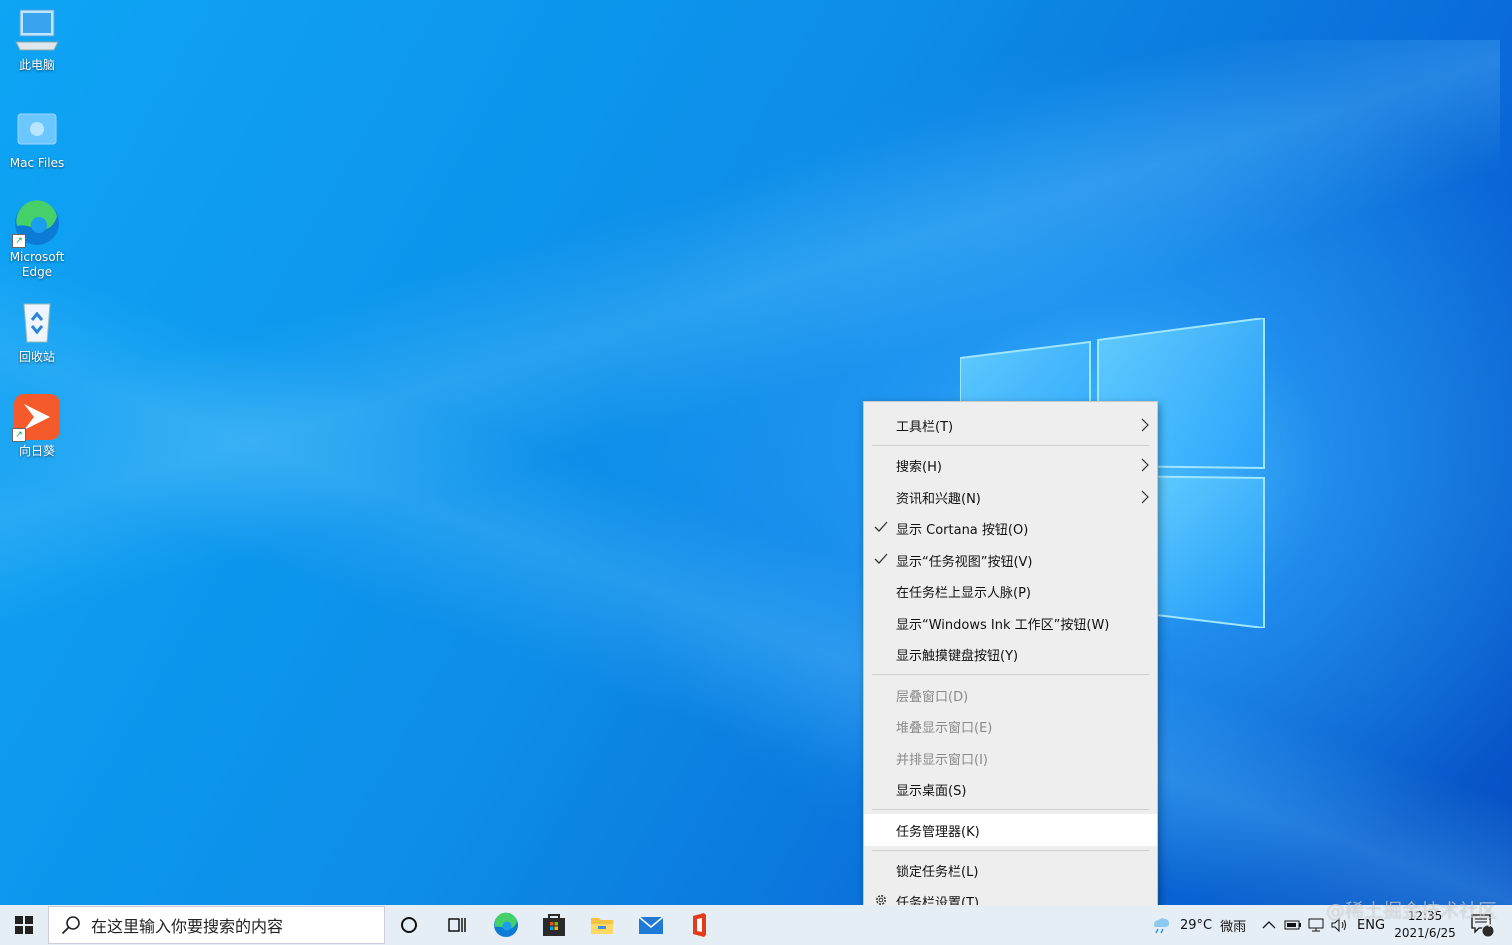  What do you see at coordinates (37, 264) in the screenshot?
I see `desktop-icon-label: Microsoft Edge` at bounding box center [37, 264].